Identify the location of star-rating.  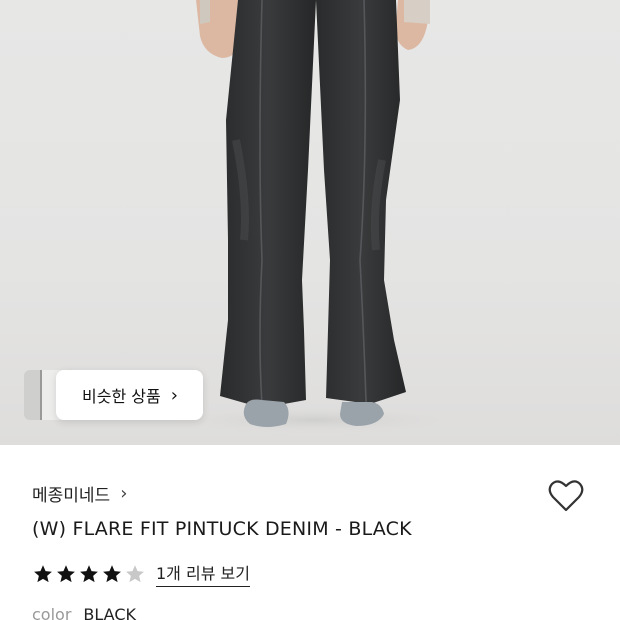
(89, 574).